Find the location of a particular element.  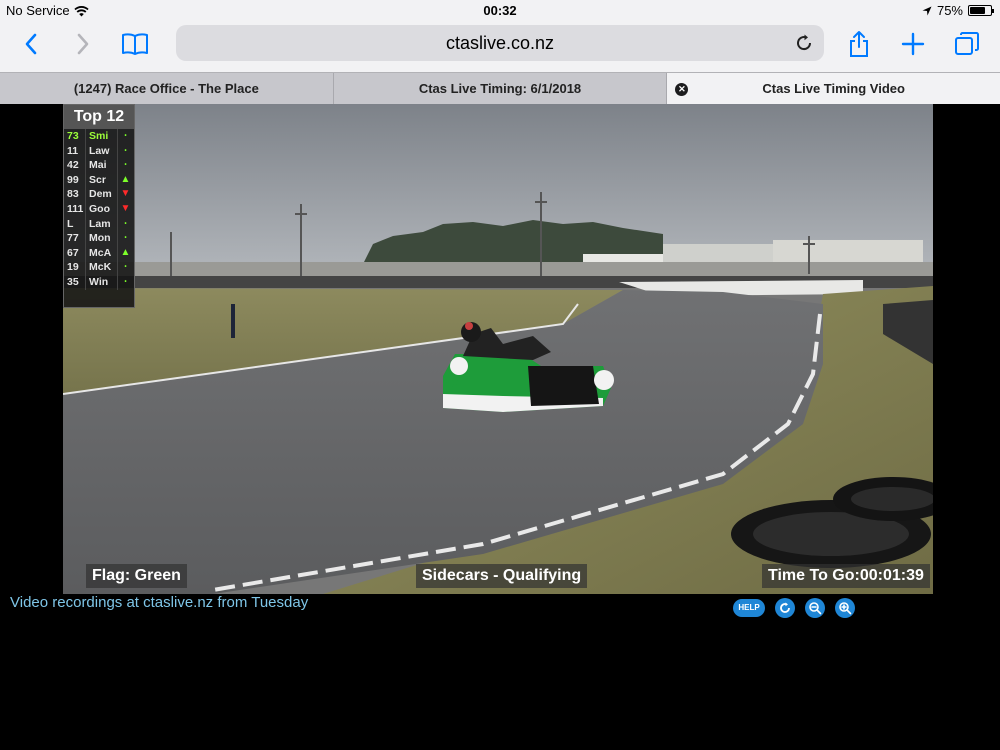

url-text: ctaslive.co.nz is located at coordinates (500, 43).